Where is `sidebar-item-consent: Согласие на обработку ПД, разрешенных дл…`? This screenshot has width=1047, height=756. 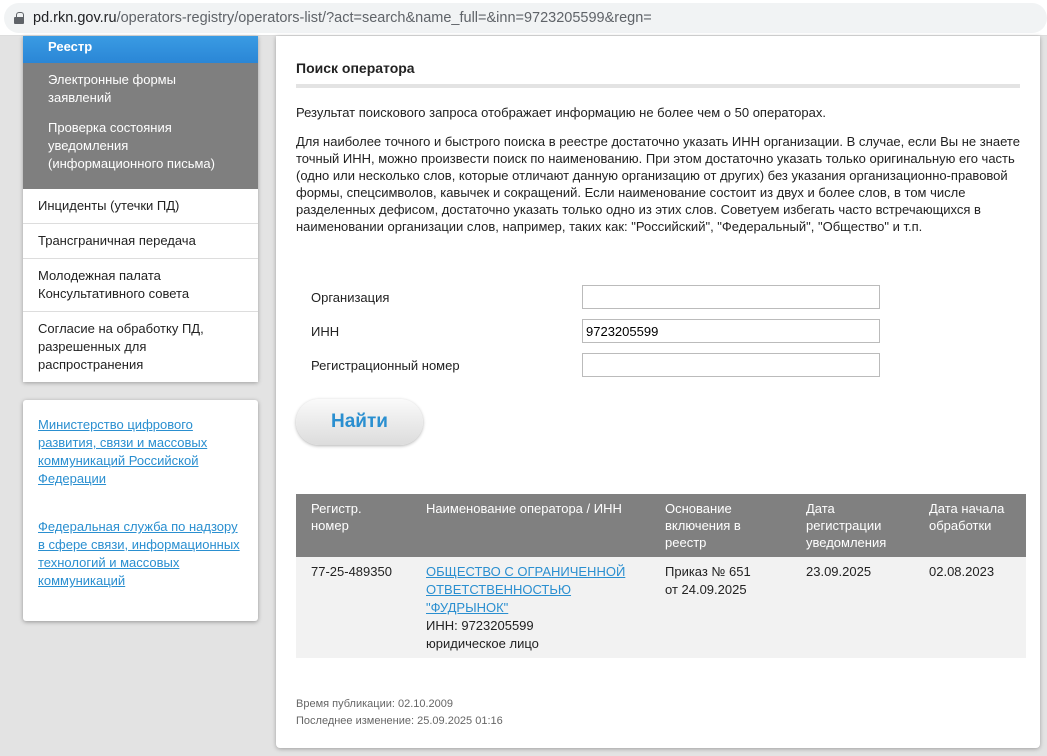
sidebar-item-consent: Согласие на обработку ПД, разрешенных дл… is located at coordinates (140, 347).